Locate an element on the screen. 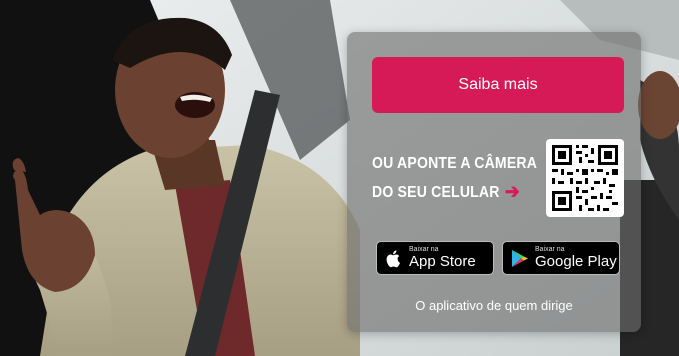 The height and width of the screenshot is (356, 679). qr-instruction: OU APONTE A CÂMERA DO SEU CELULAR ➔ is located at coordinates (455, 178).